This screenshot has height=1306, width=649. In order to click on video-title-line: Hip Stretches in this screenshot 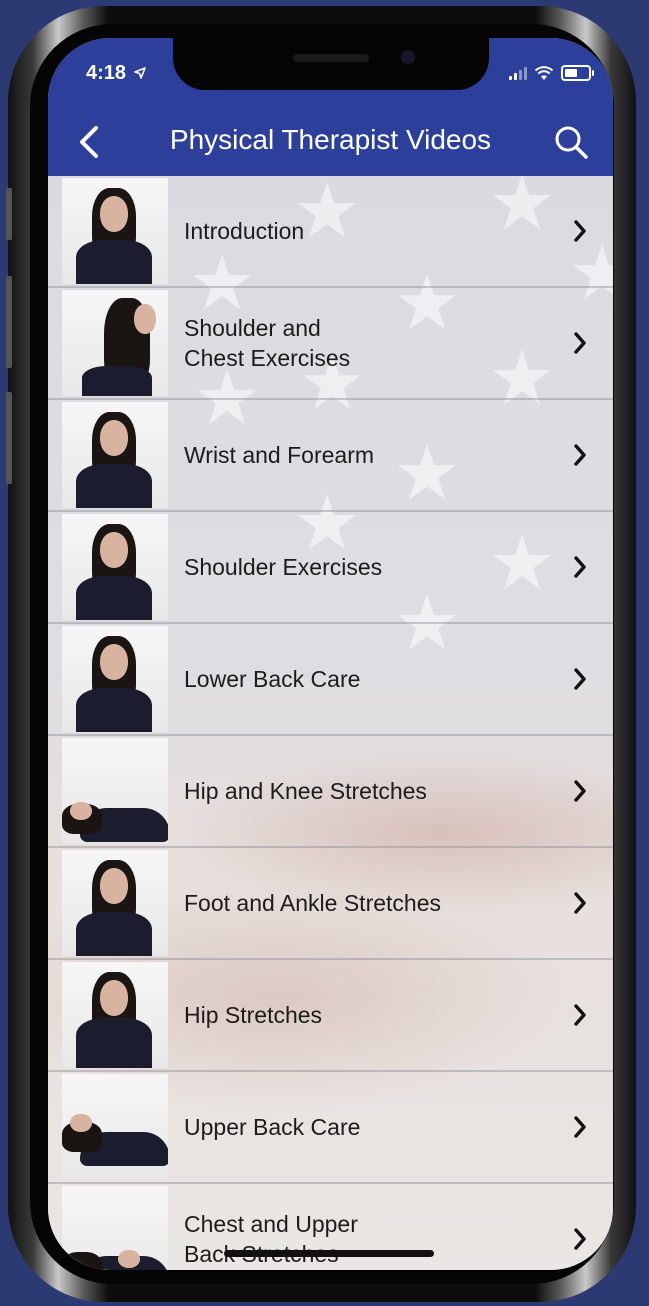, I will do `click(253, 1015)`.